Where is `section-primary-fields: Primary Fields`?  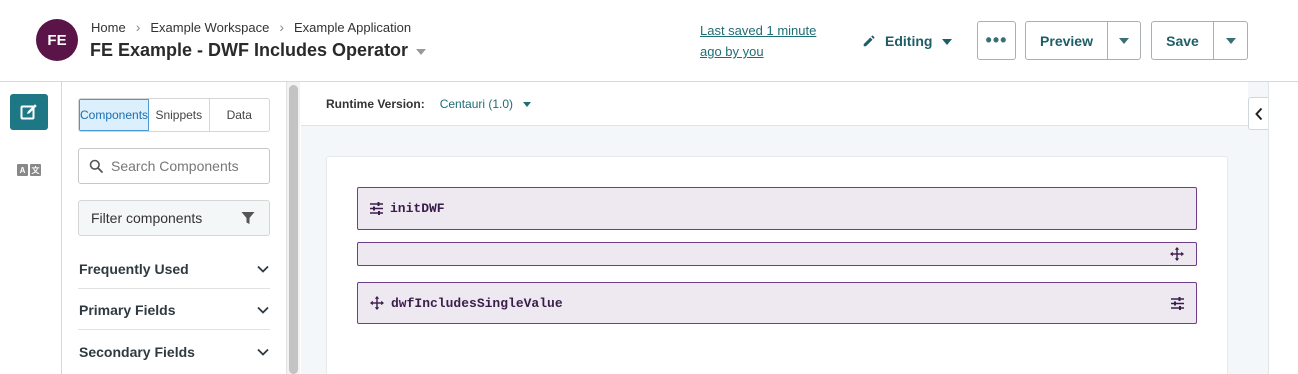 section-primary-fields: Primary Fields is located at coordinates (174, 310).